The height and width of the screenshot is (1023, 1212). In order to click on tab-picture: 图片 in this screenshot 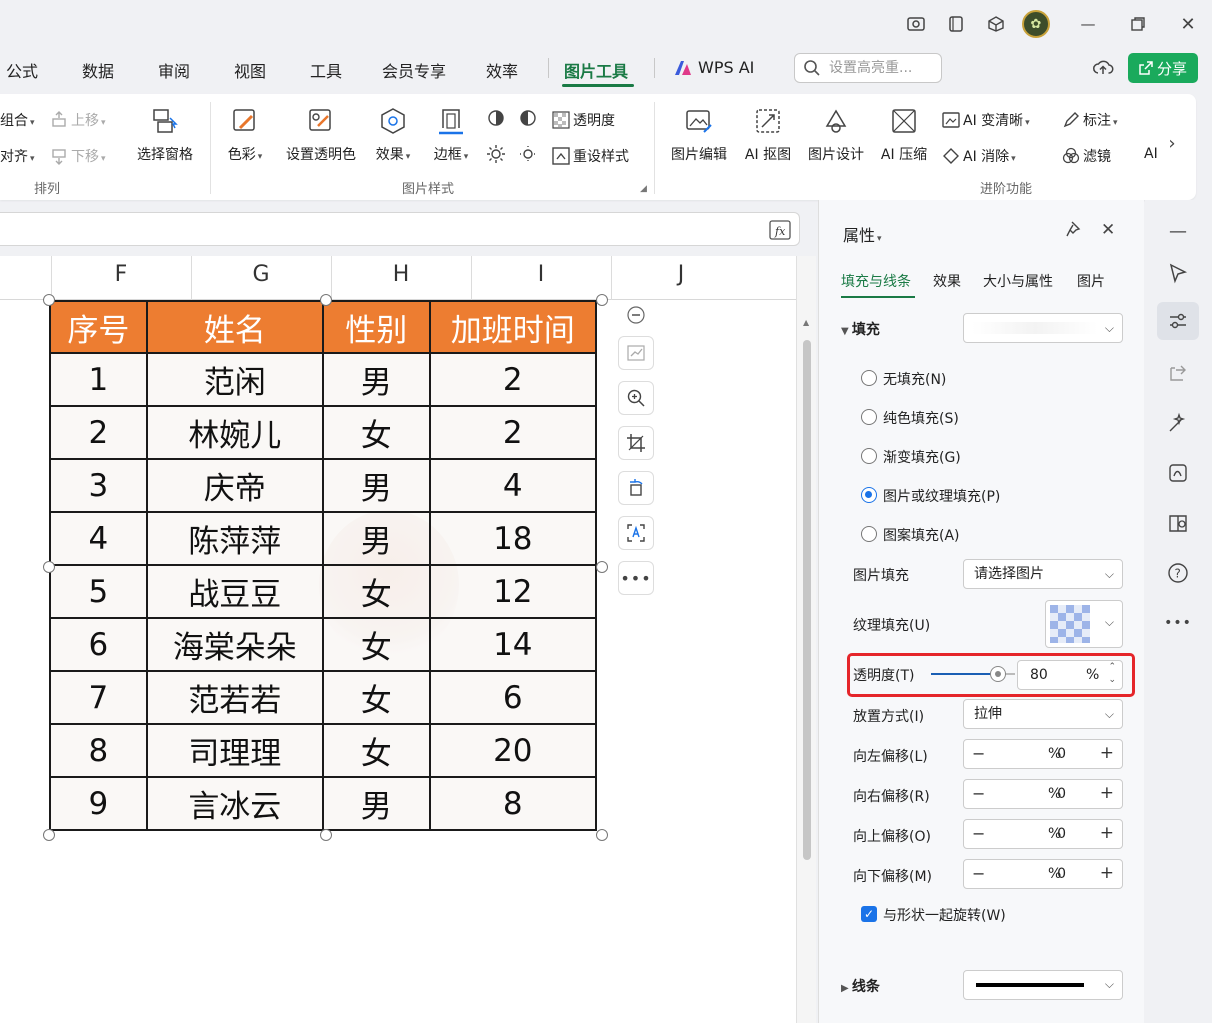, I will do `click(1091, 281)`.